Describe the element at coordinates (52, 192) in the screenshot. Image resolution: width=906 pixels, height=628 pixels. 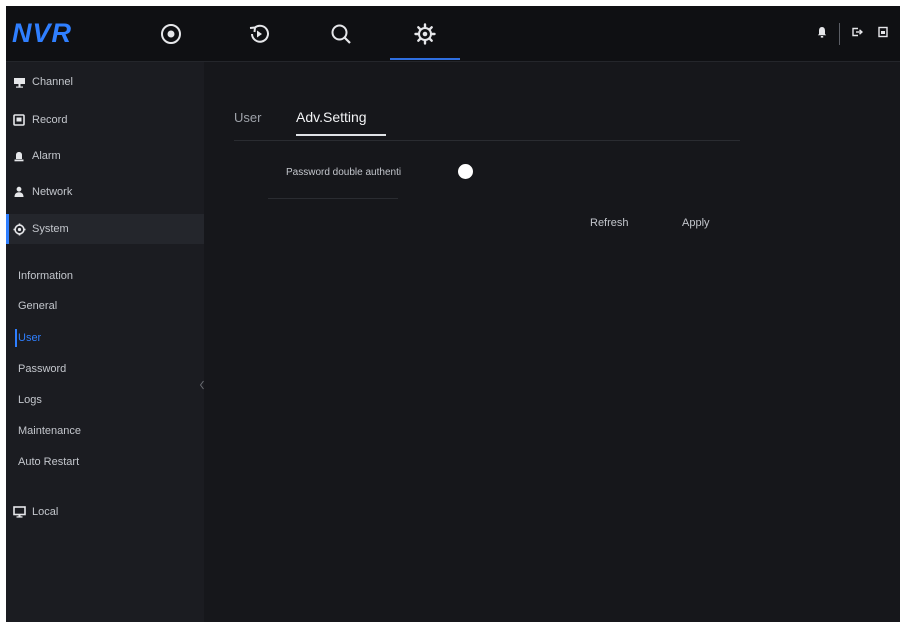
I see `sidebar-item-label: Network` at that location.